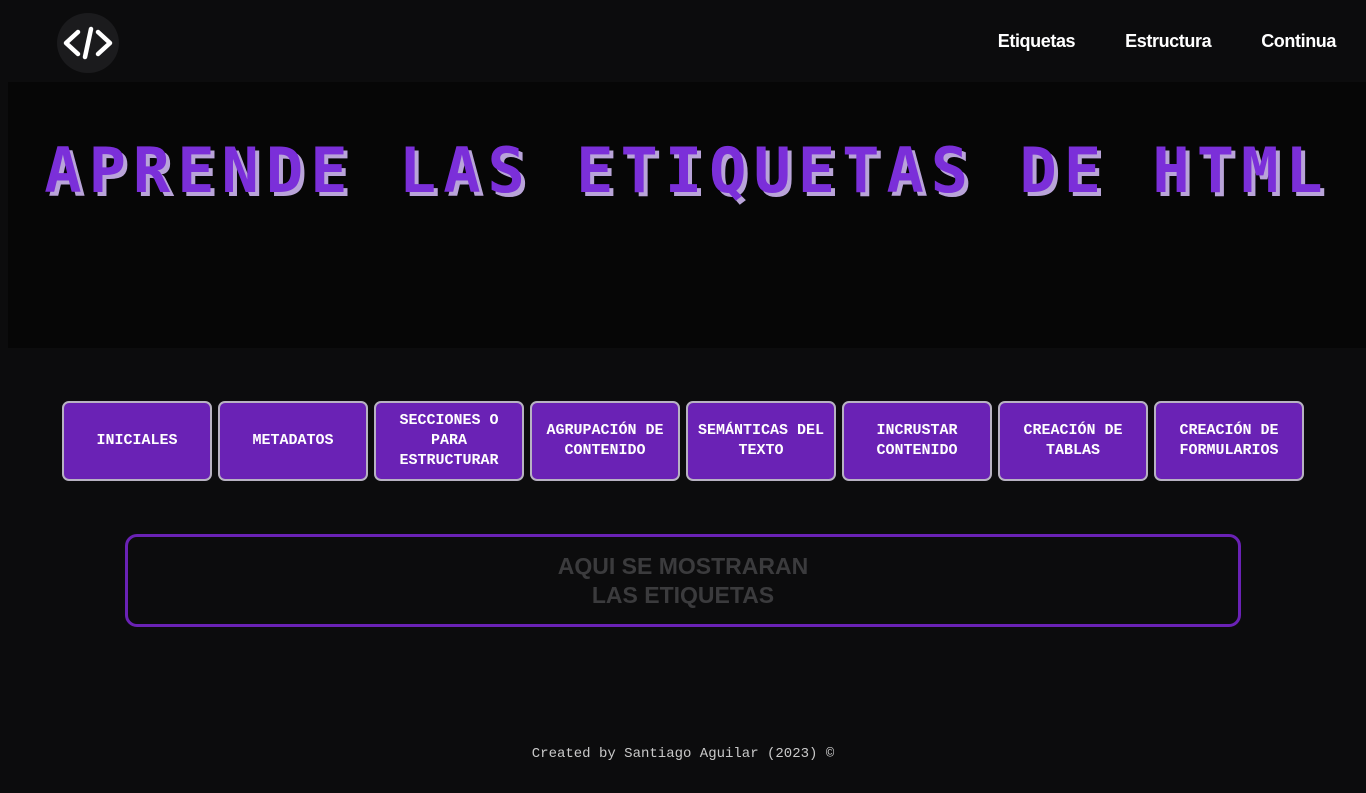 The image size is (1366, 793). Describe the element at coordinates (683, 41) in the screenshot. I see `site-header: Etiquetas Estructura Continua` at that location.